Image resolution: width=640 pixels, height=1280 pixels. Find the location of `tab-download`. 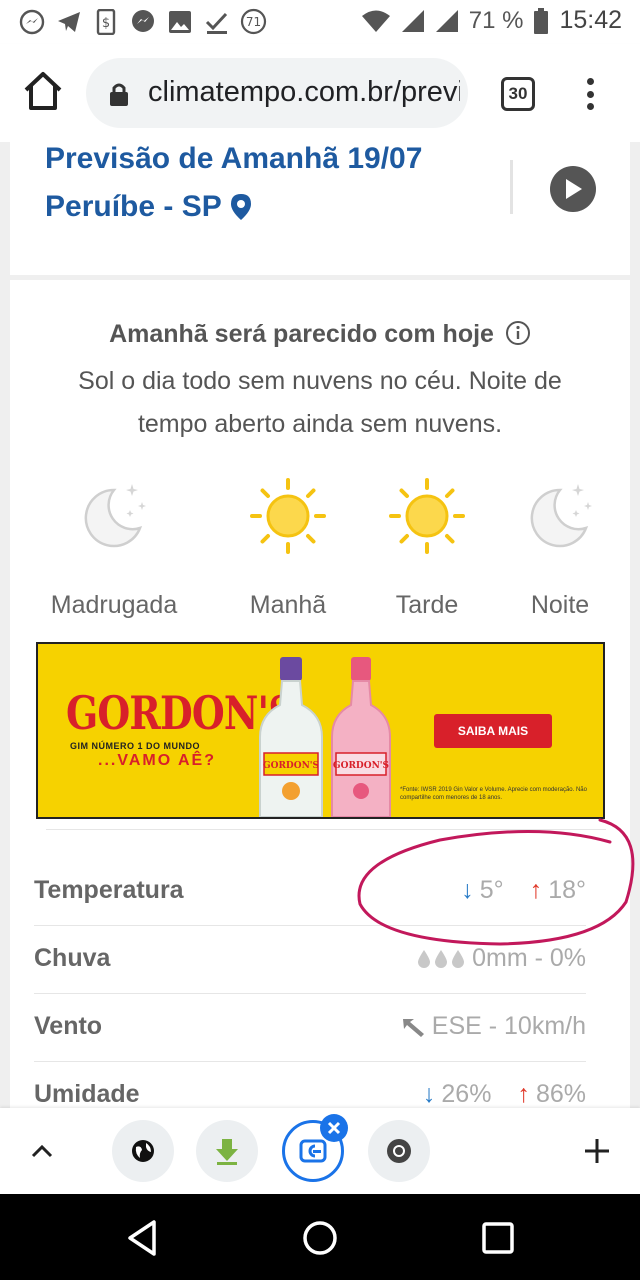

tab-download is located at coordinates (227, 1151).